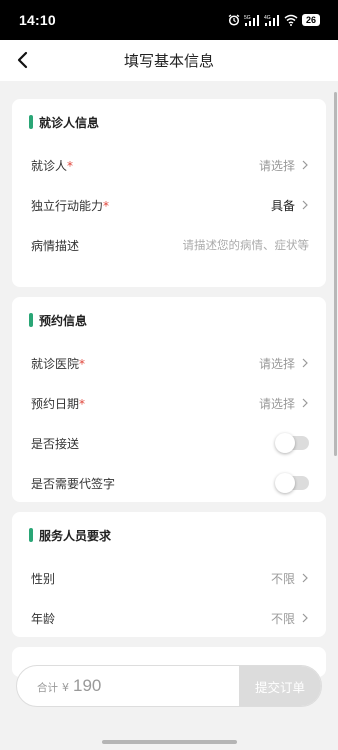 The width and height of the screenshot is (338, 750). Describe the element at coordinates (169, 483) in the screenshot. I see `proxy-sign-toggle-row: 是否需要代签字` at that location.